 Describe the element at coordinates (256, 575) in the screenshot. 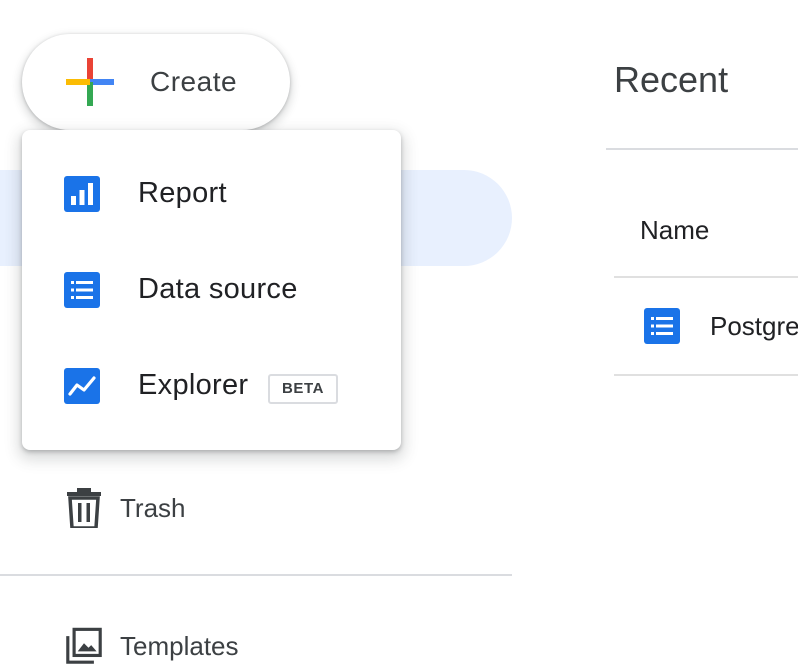

I see `sidebar-divider` at that location.